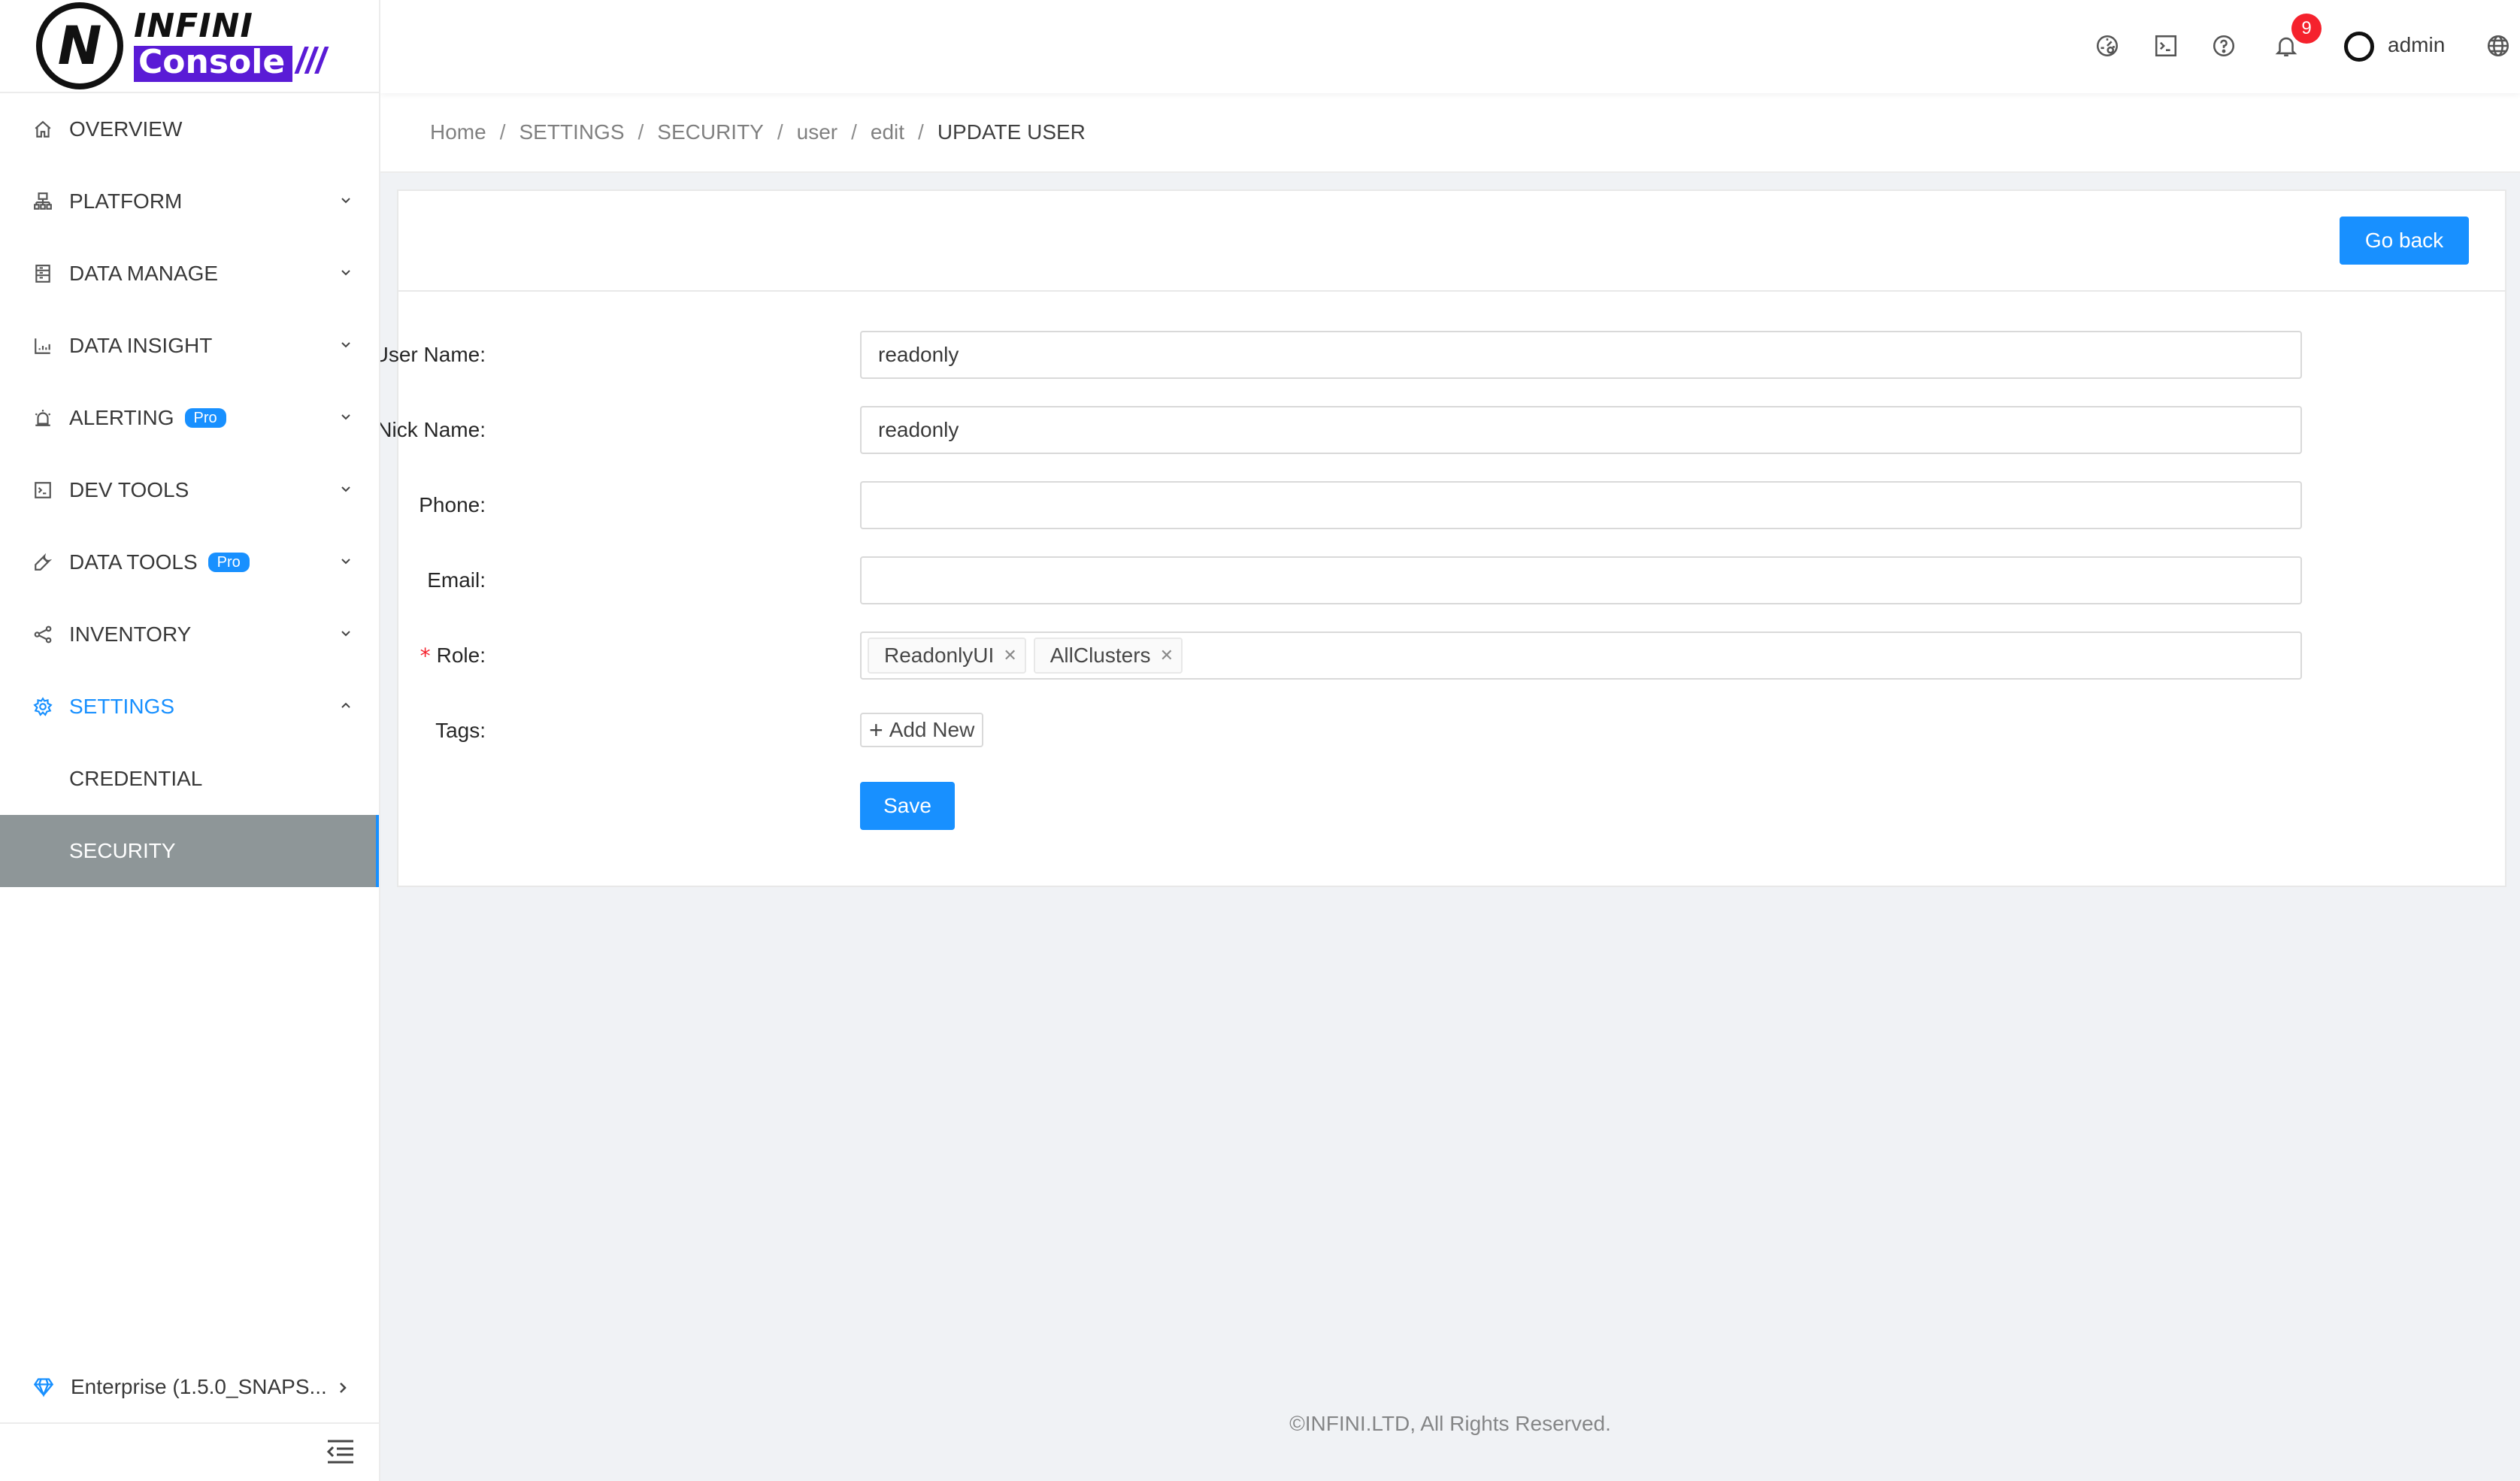 The width and height of the screenshot is (2520, 1481). What do you see at coordinates (43, 346) in the screenshot?
I see `chart-icon` at bounding box center [43, 346].